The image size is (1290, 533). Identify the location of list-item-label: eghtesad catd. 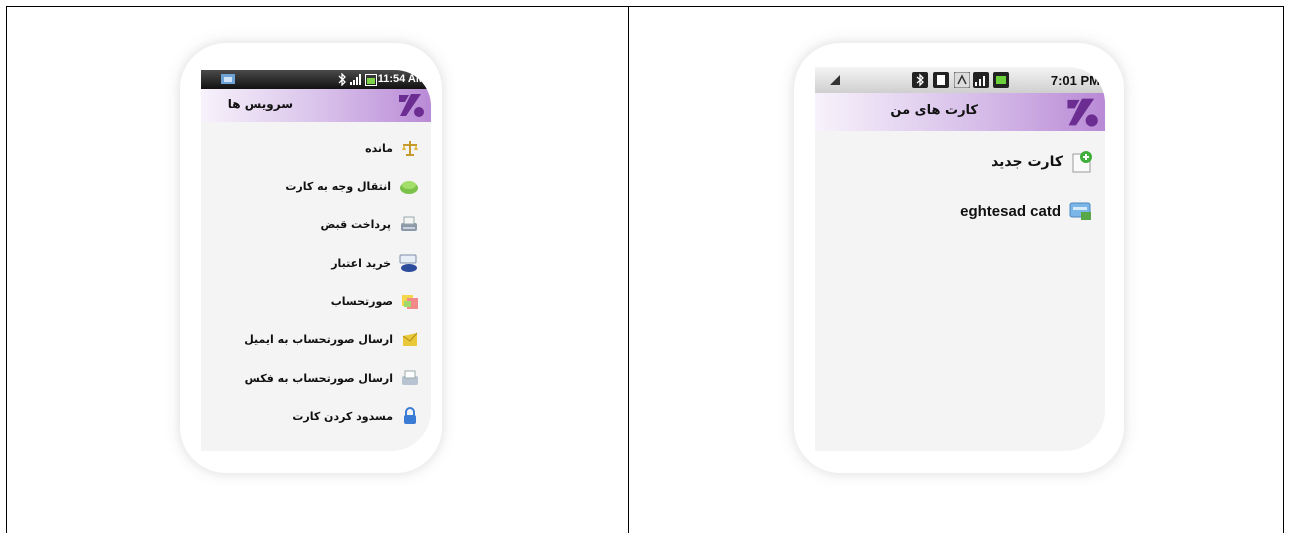
(1010, 211).